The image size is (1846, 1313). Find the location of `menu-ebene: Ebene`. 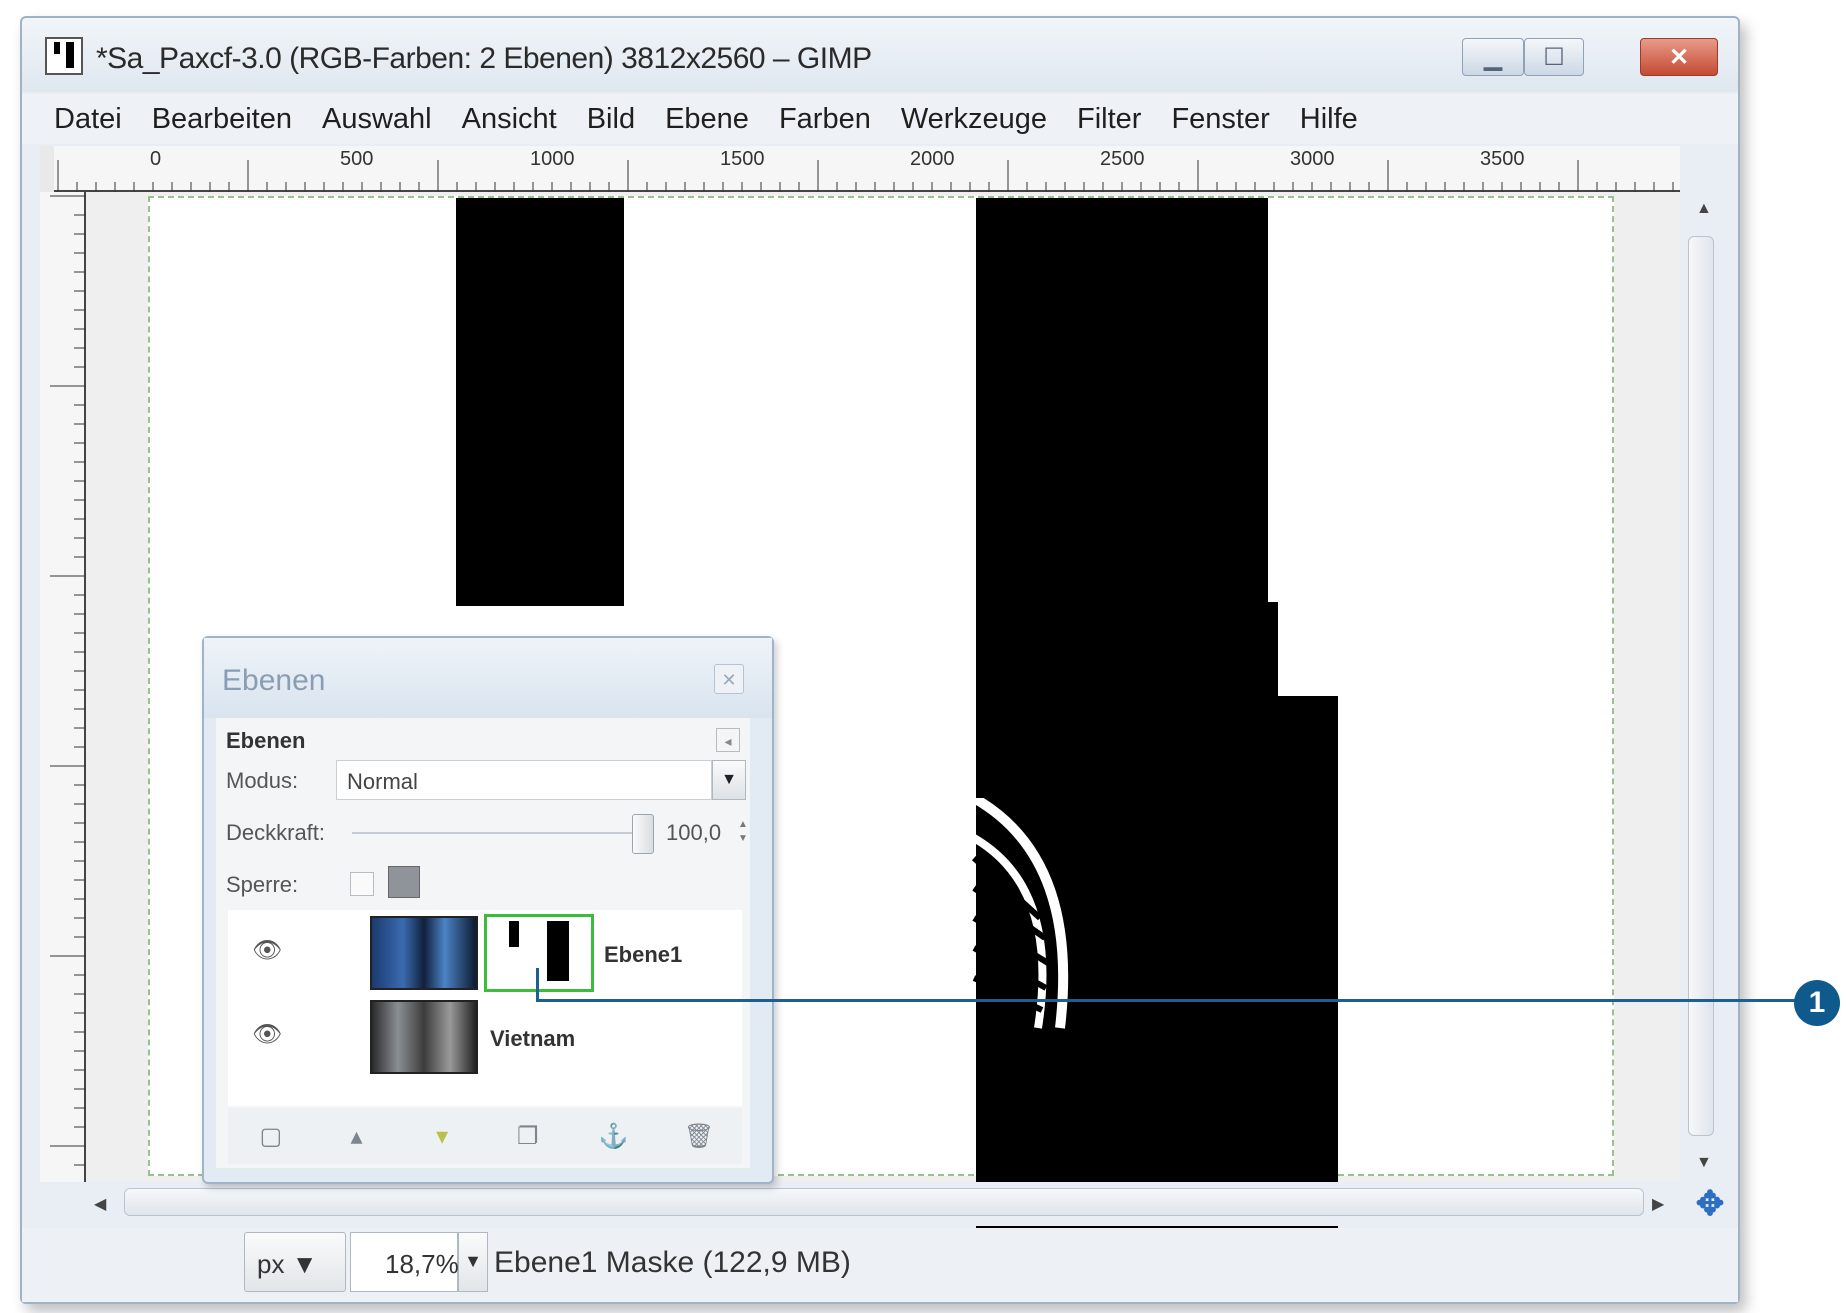

menu-ebene: Ebene is located at coordinates (707, 119).